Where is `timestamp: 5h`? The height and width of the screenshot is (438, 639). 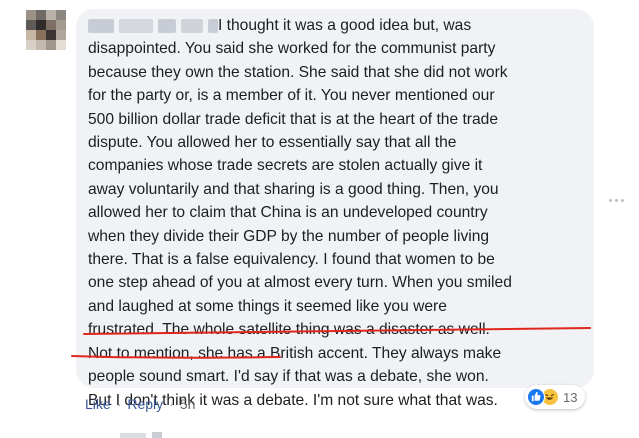 timestamp: 5h is located at coordinates (188, 404).